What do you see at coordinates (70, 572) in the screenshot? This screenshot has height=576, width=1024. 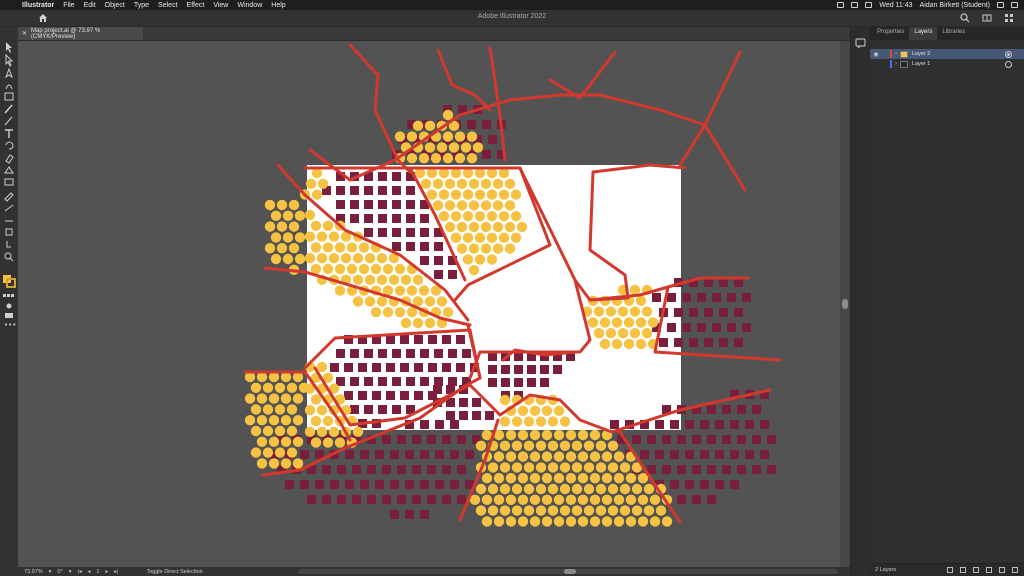 I see `rotation-dropdown-icon: ▾` at bounding box center [70, 572].